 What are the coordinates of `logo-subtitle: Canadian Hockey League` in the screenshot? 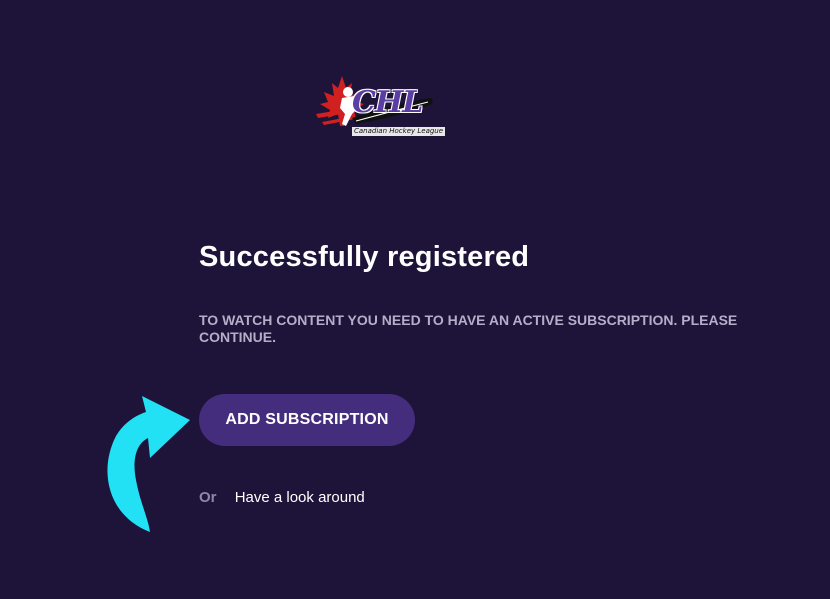 It's located at (399, 131).